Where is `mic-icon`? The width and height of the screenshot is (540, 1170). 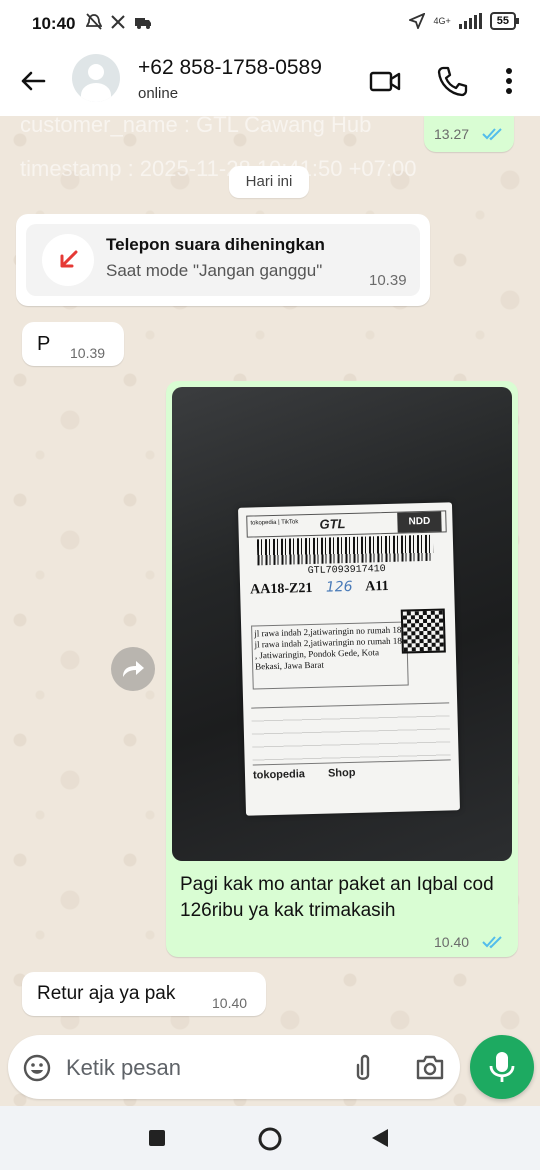 mic-icon is located at coordinates (502, 1067).